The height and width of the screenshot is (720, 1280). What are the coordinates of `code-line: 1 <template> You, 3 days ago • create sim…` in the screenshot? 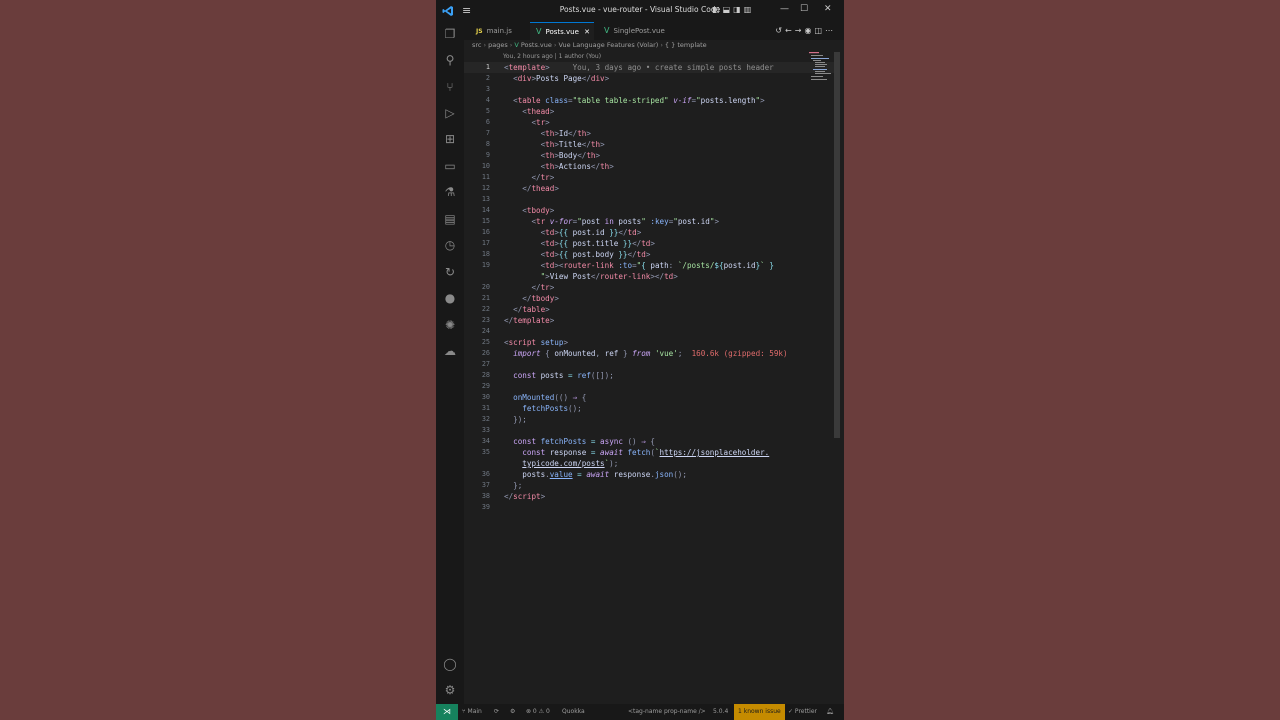 It's located at (629, 67).